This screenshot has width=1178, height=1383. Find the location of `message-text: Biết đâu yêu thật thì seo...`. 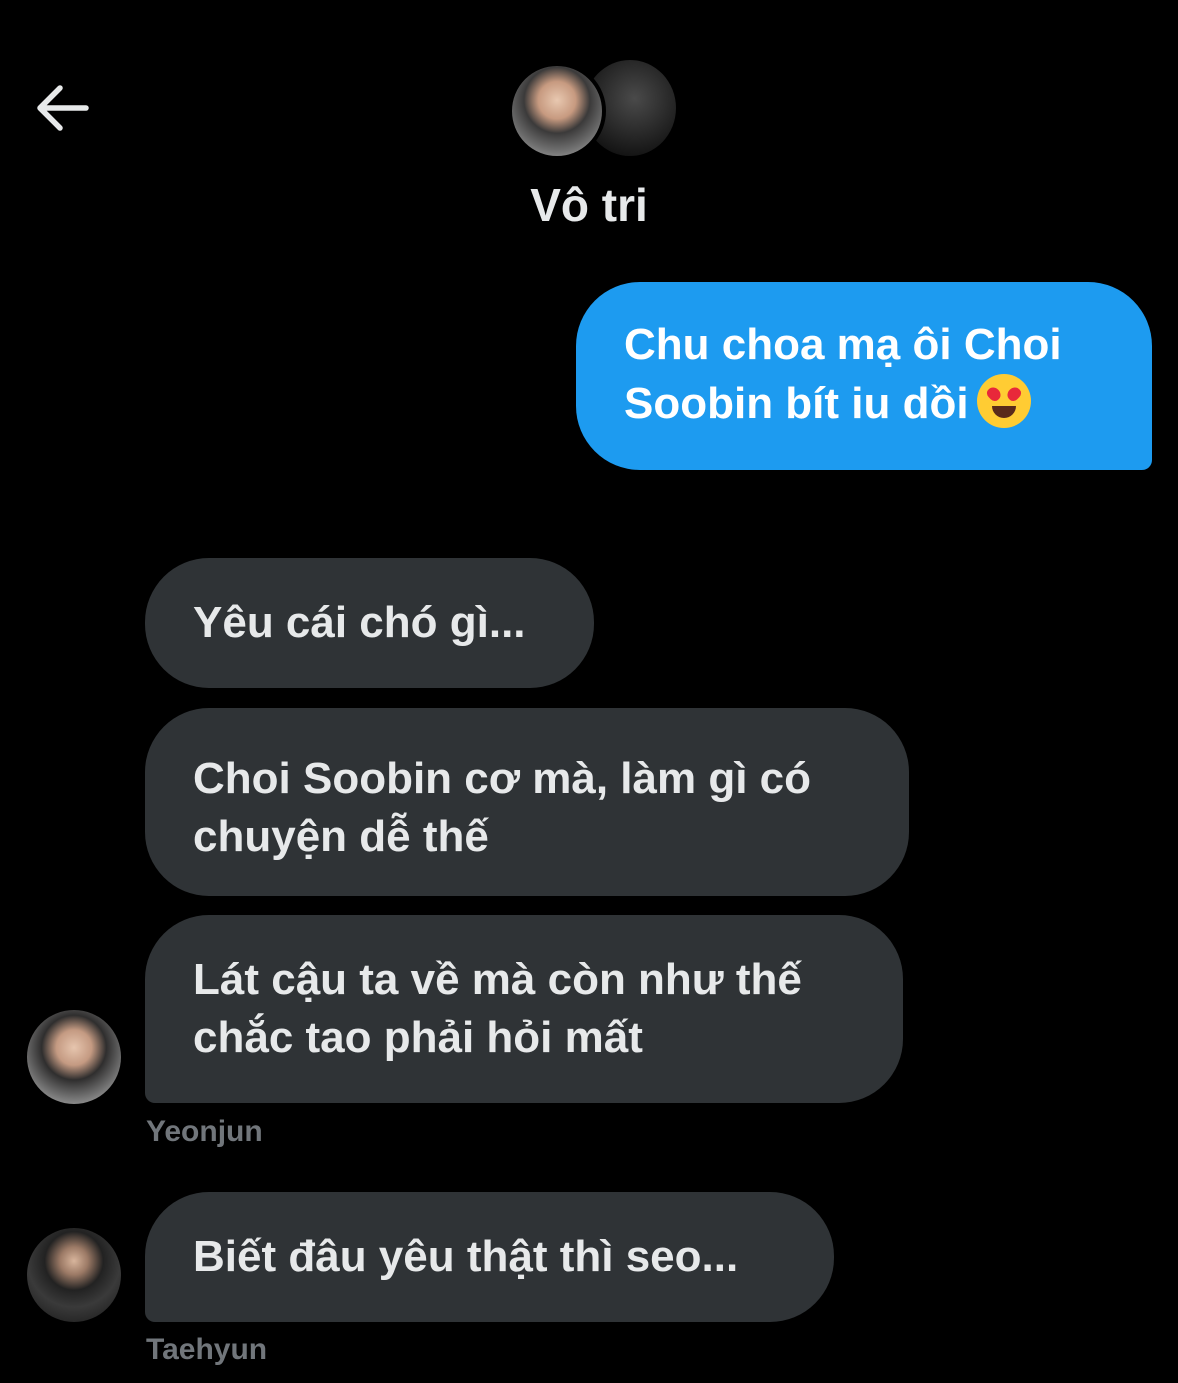

message-text: Biết đâu yêu thật thì seo... is located at coordinates (466, 1256).